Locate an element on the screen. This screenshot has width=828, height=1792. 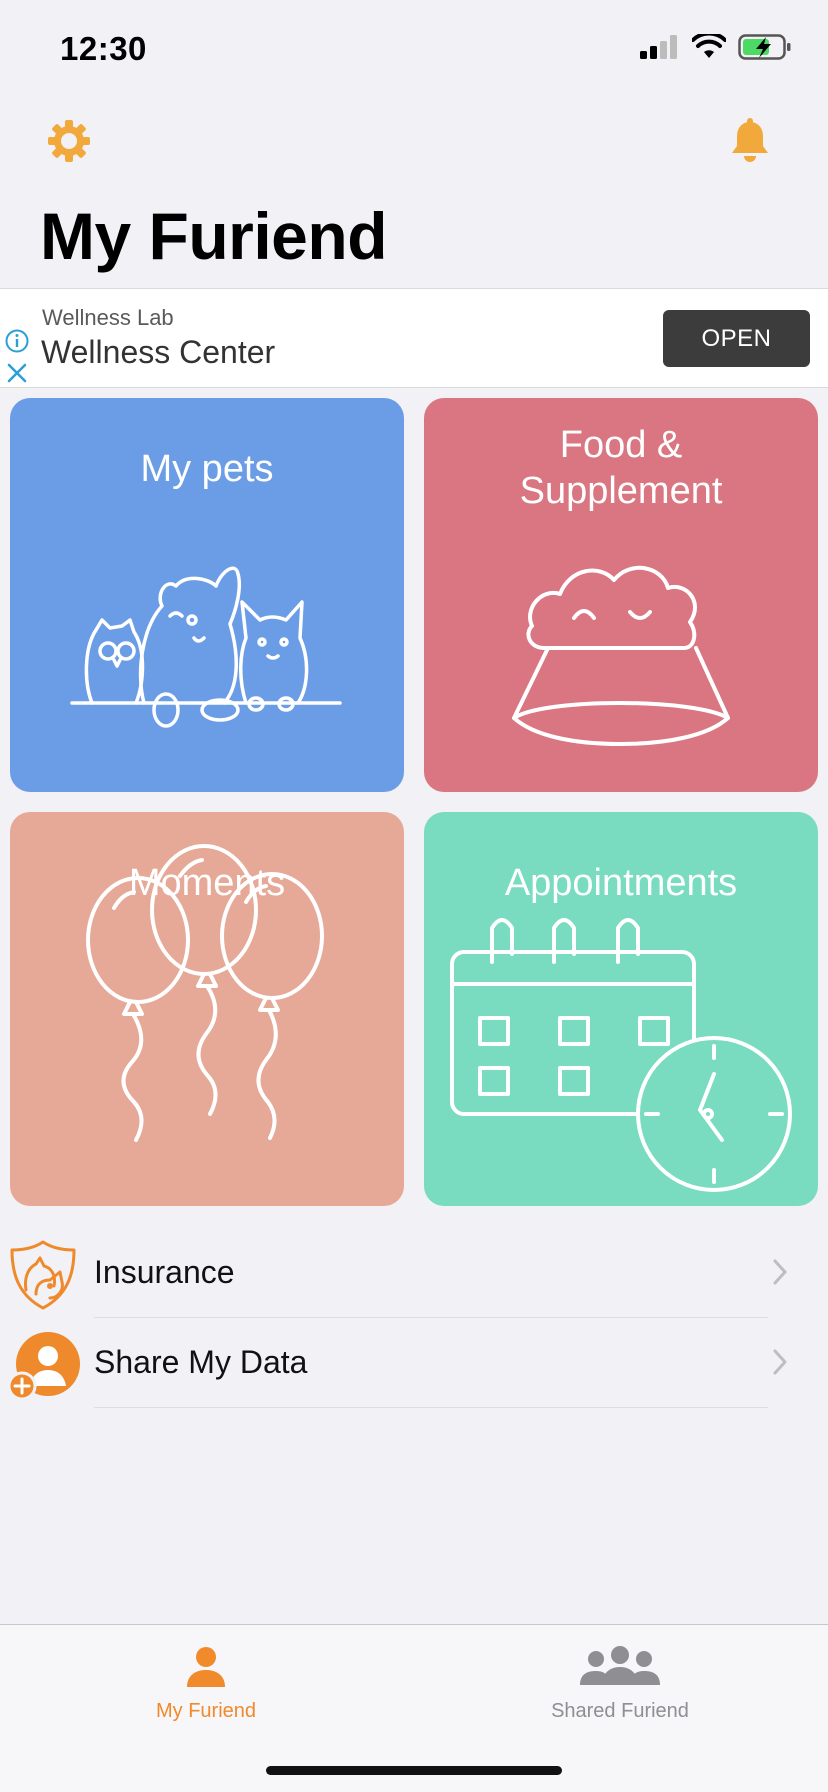
cellular-signal-icon is located at coordinates (658, 47).